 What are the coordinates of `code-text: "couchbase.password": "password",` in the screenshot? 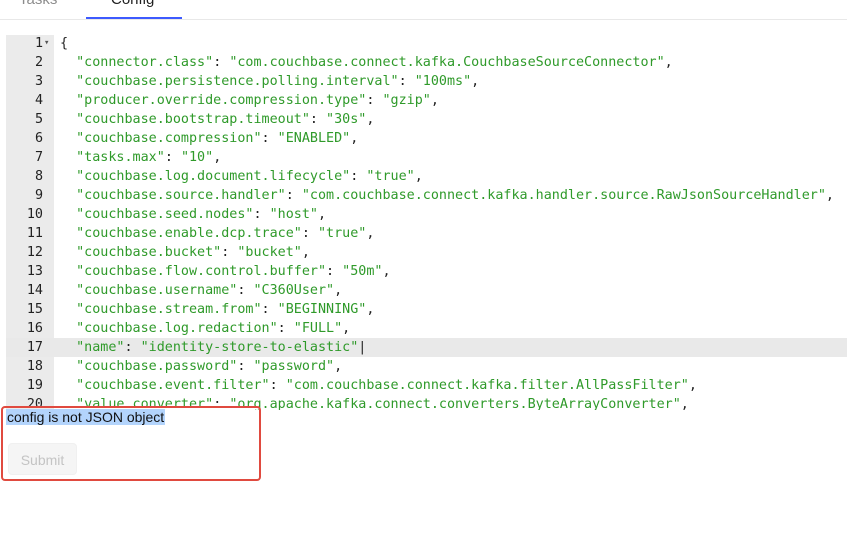 It's located at (201, 366).